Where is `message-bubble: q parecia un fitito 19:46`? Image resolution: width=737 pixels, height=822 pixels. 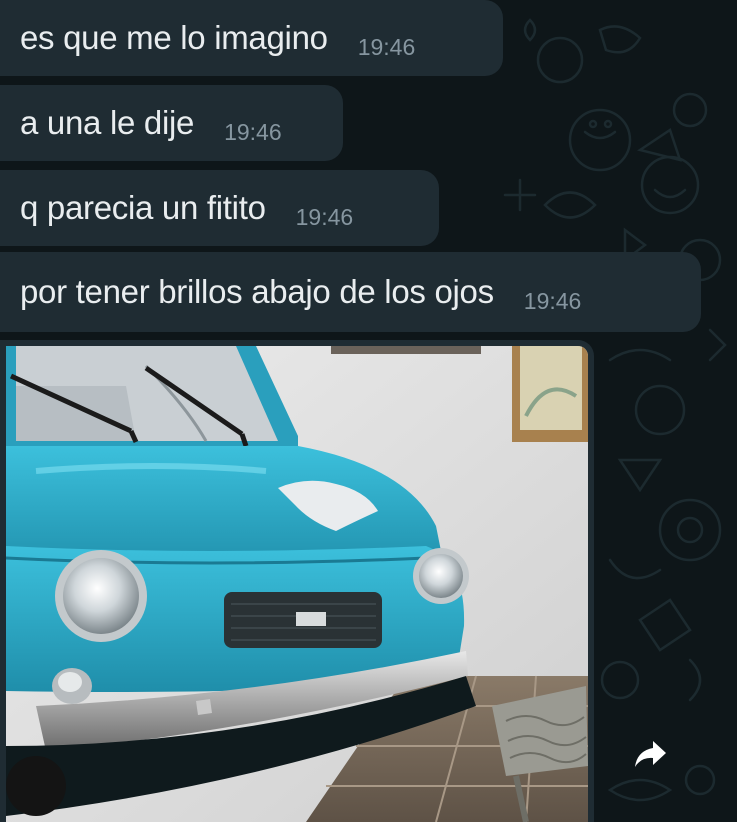 message-bubble: q parecia un fitito 19:46 is located at coordinates (219, 208).